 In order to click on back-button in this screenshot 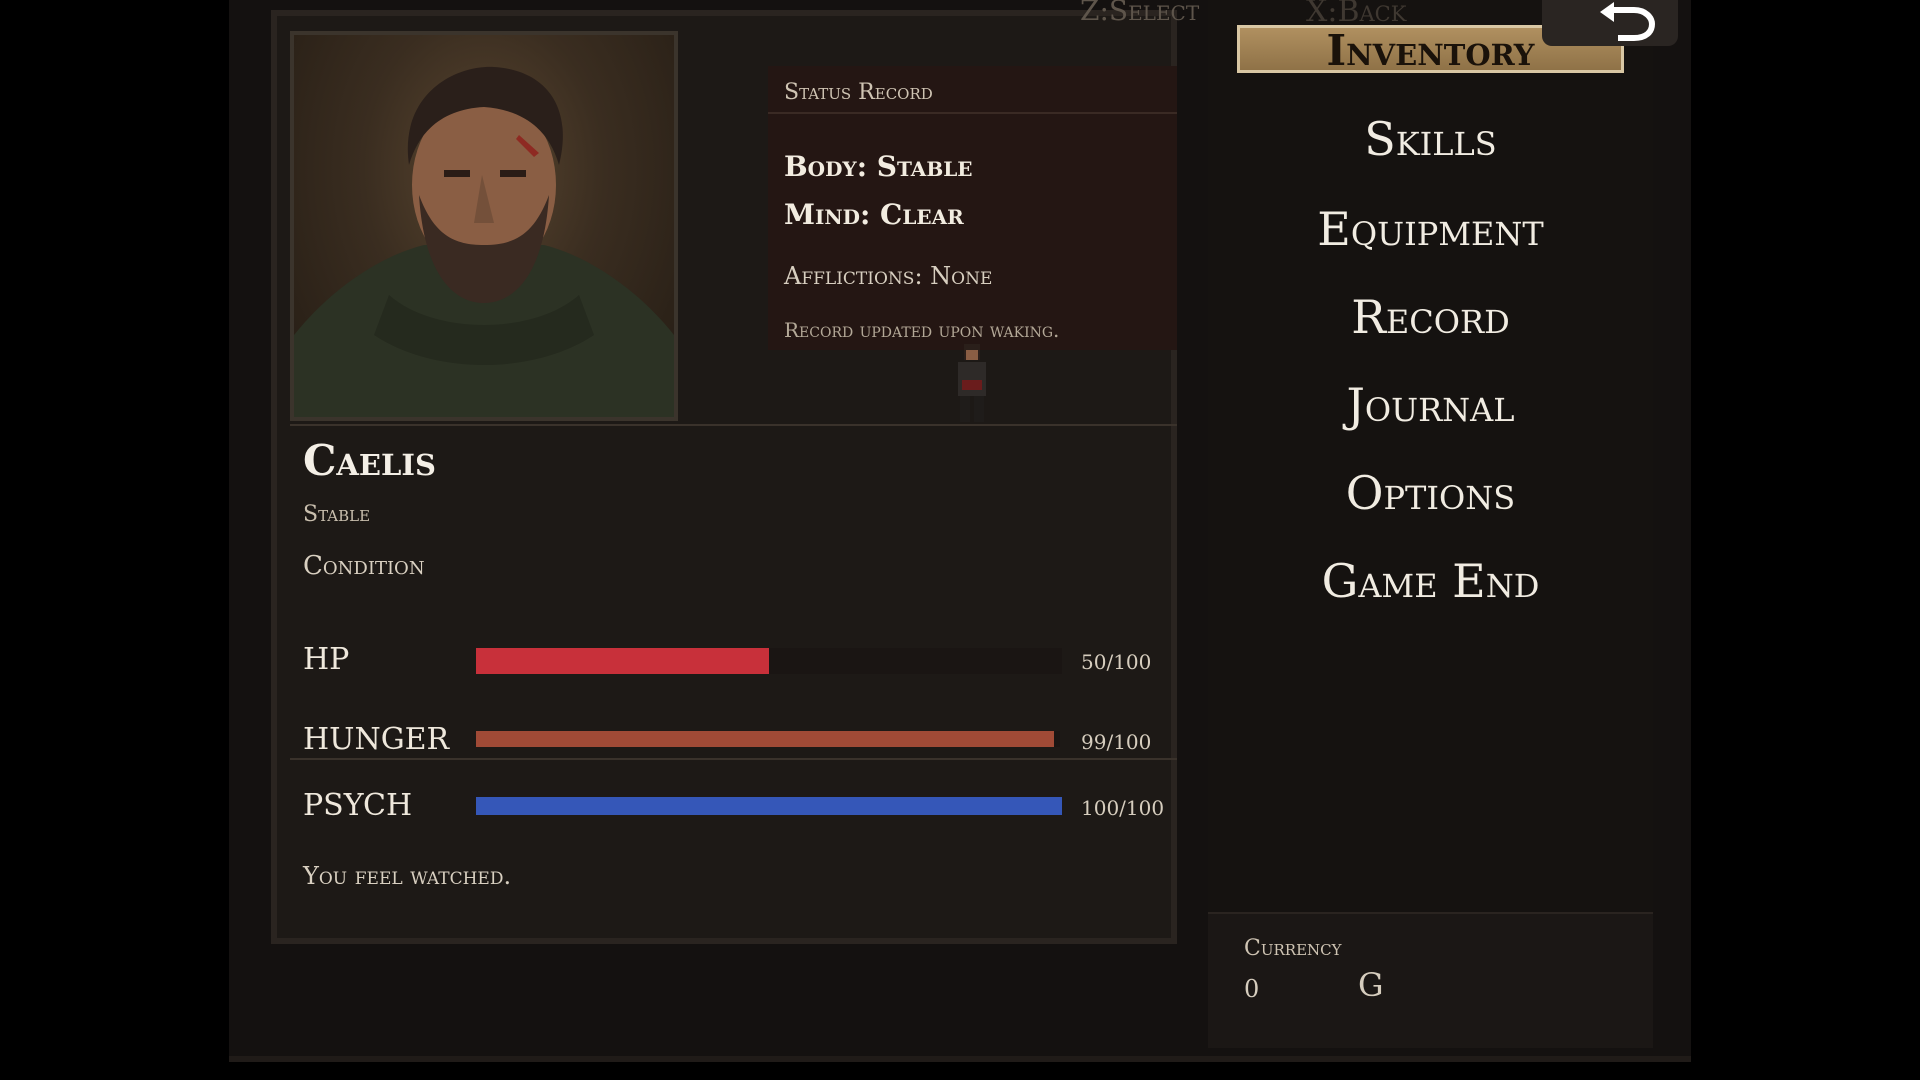, I will do `click(1610, 23)`.